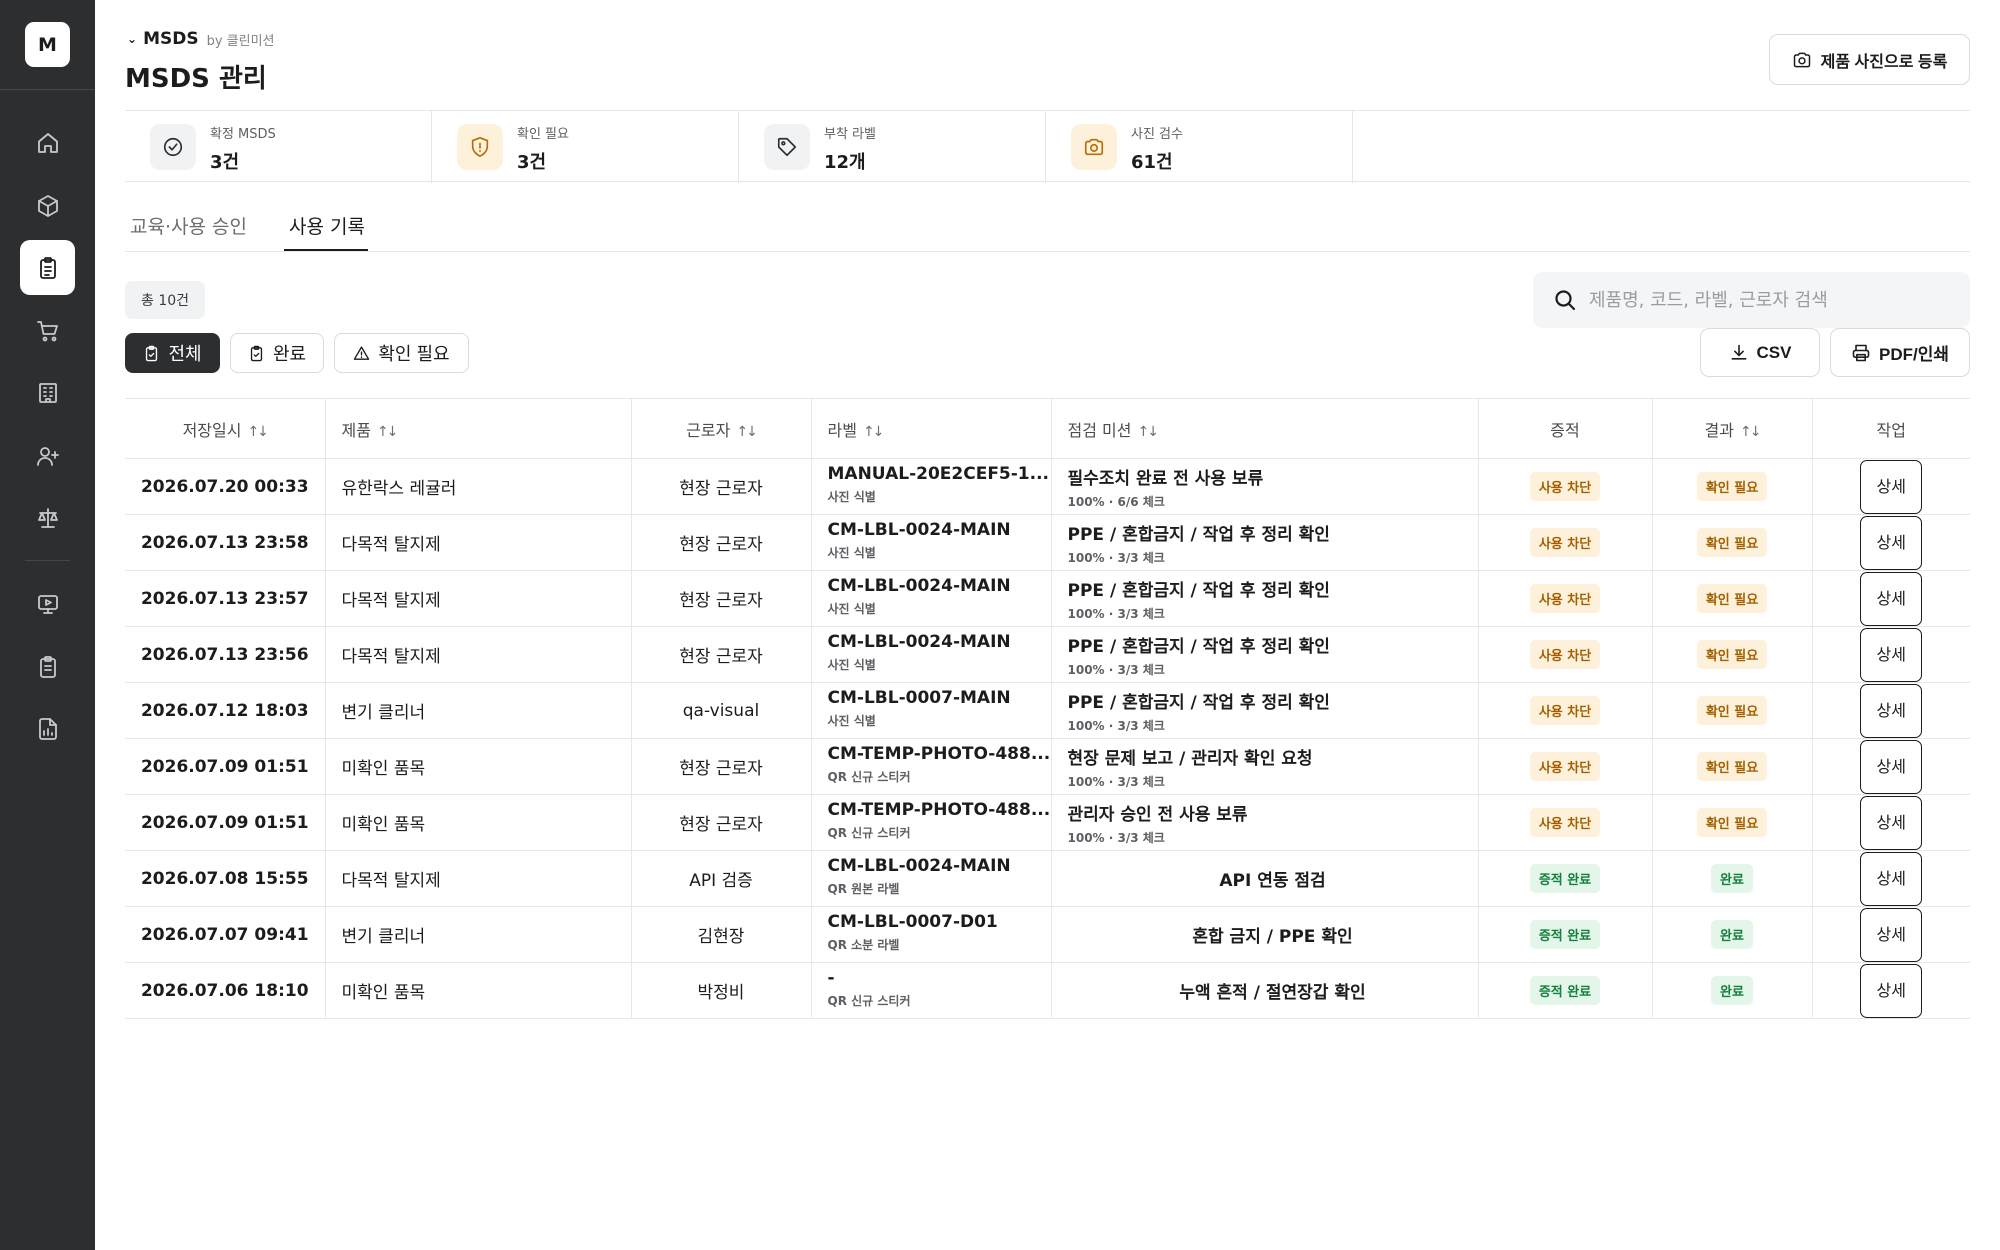 The height and width of the screenshot is (1250, 2000). I want to click on mission-progress: 100% · 6/6 체크, so click(1116, 502).